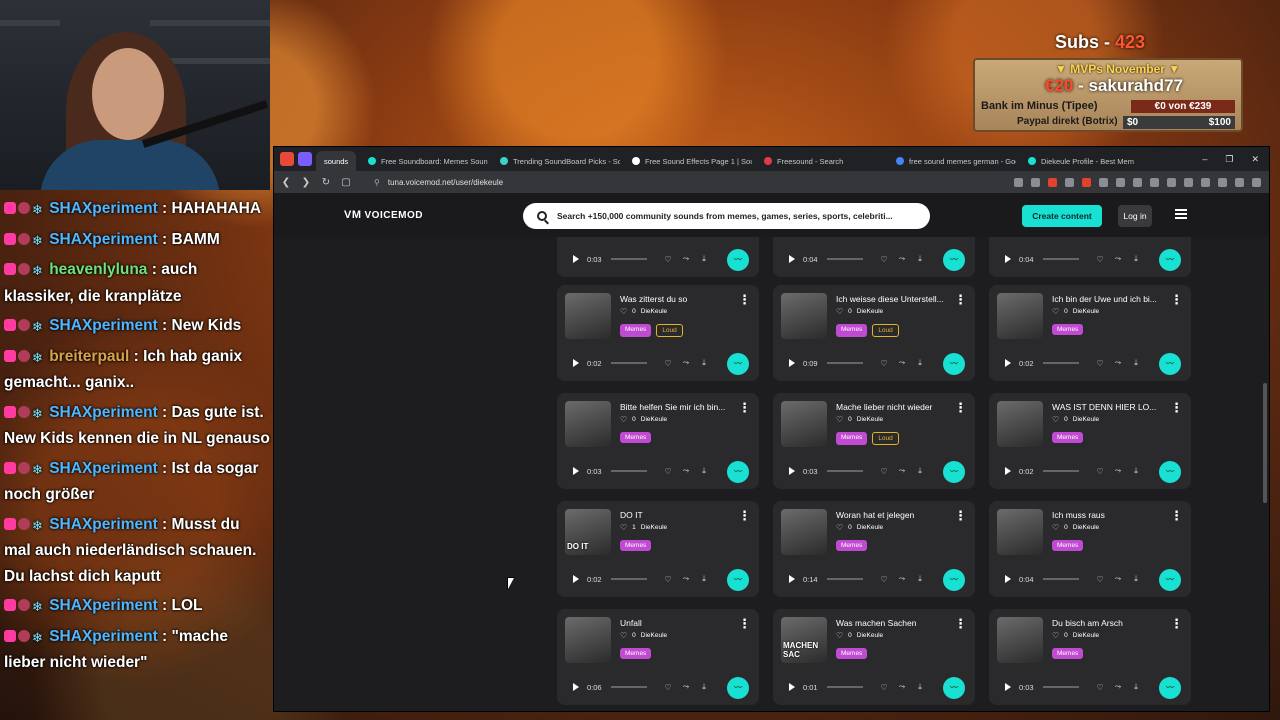  I want to click on forward-icon: ❯, so click(306, 182).